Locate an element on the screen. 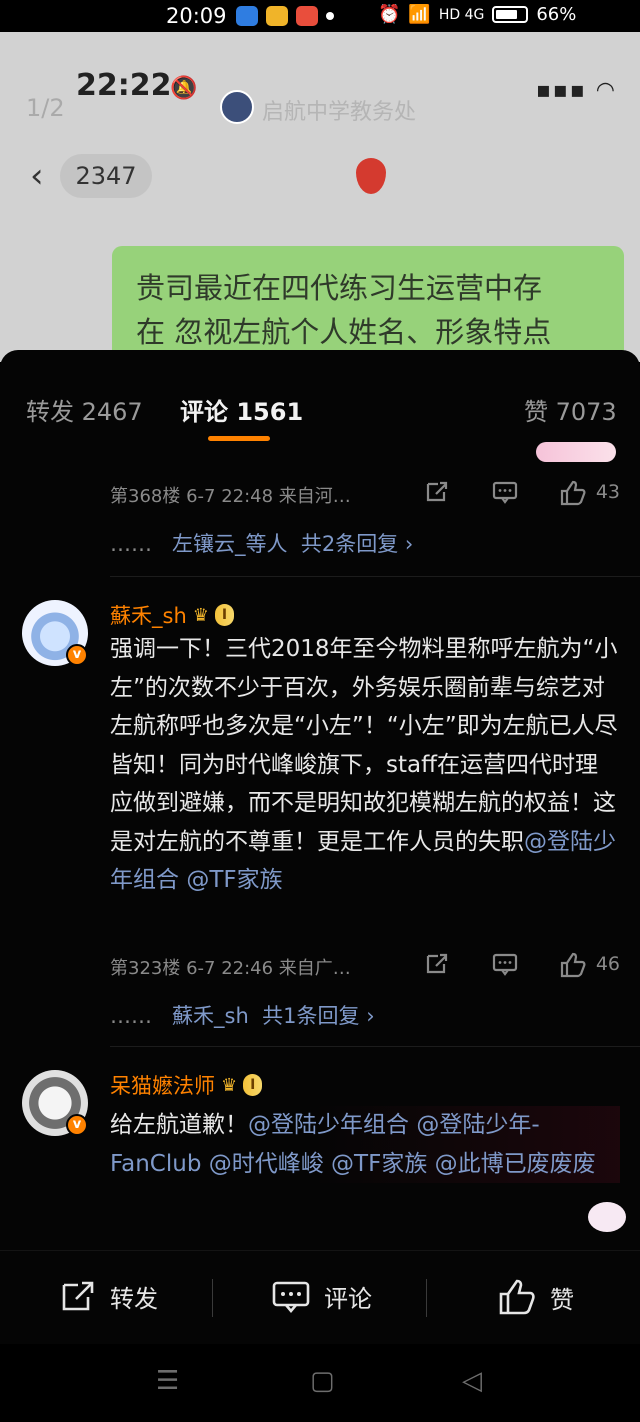  reply-summary: …… 蘇禾_sh 共1条回复 › is located at coordinates (242, 1015).